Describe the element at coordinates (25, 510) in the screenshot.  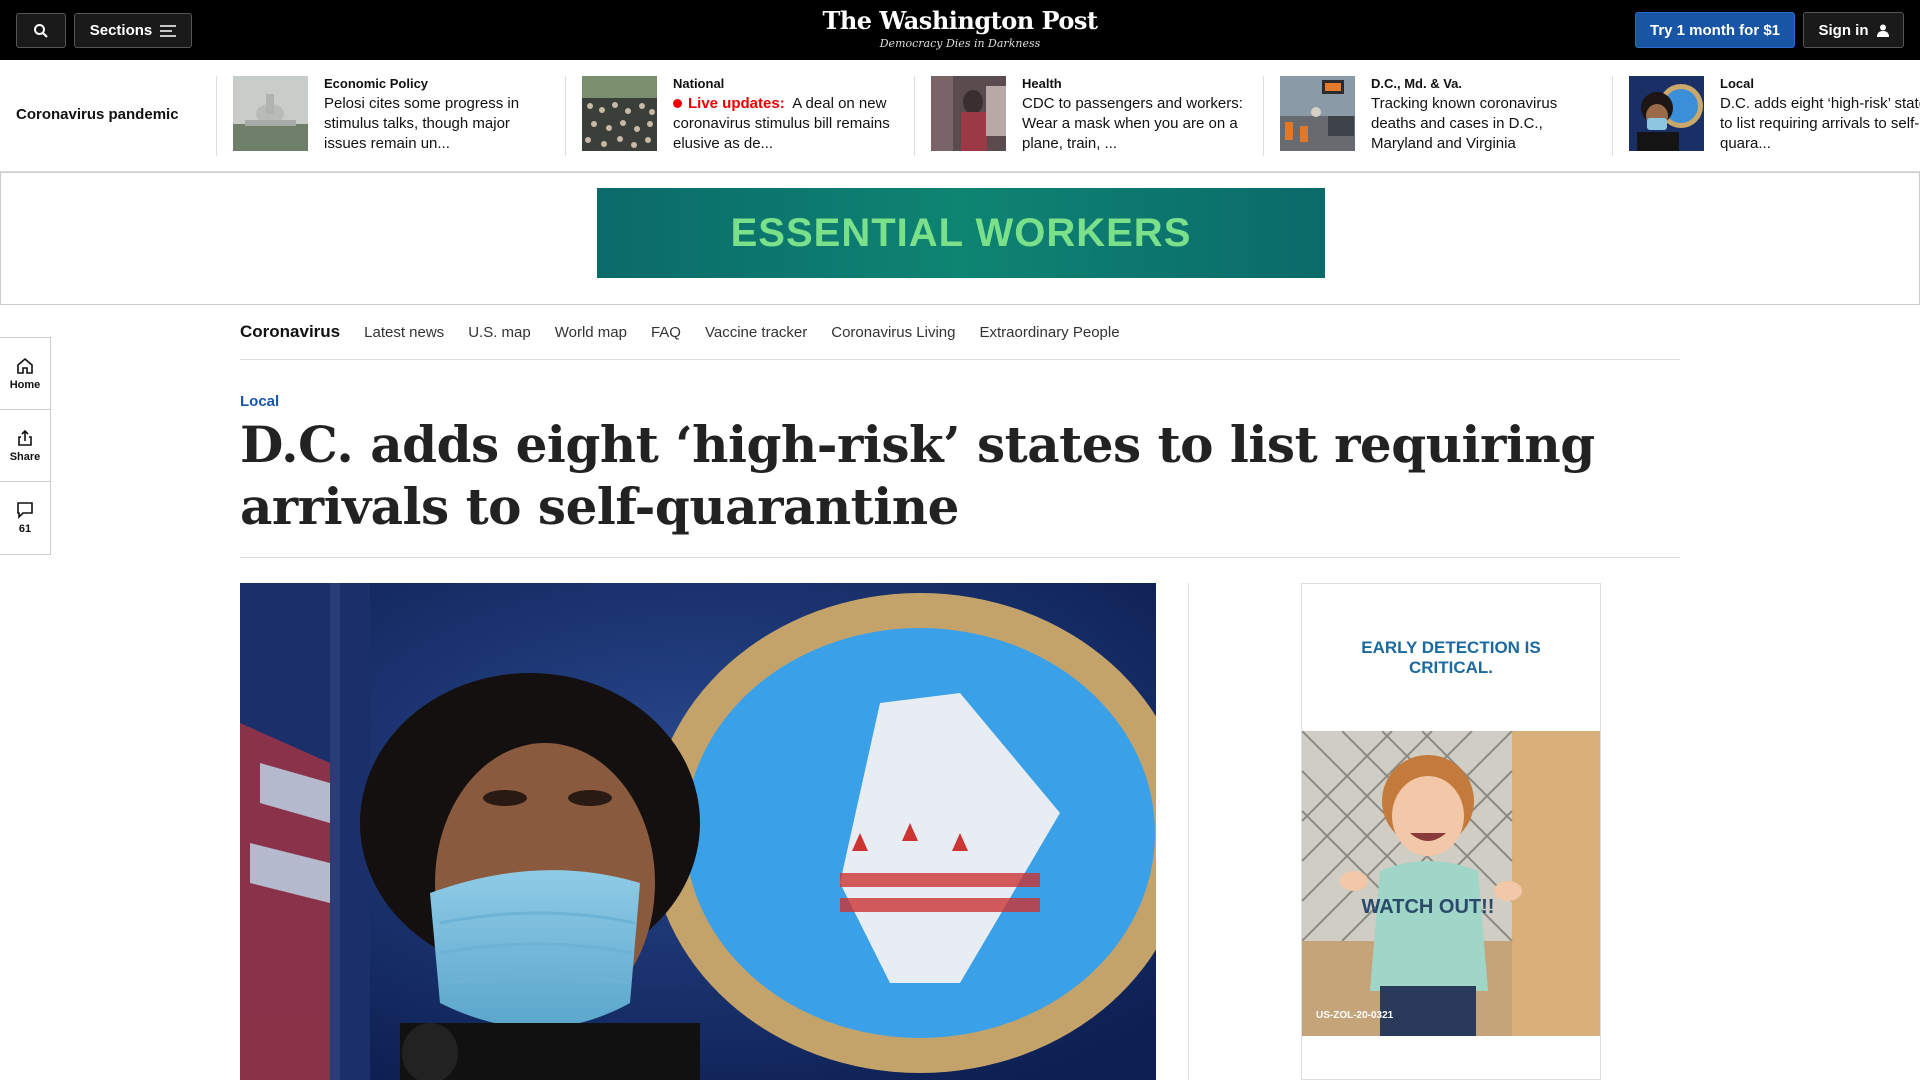
I see `comment-icon` at that location.